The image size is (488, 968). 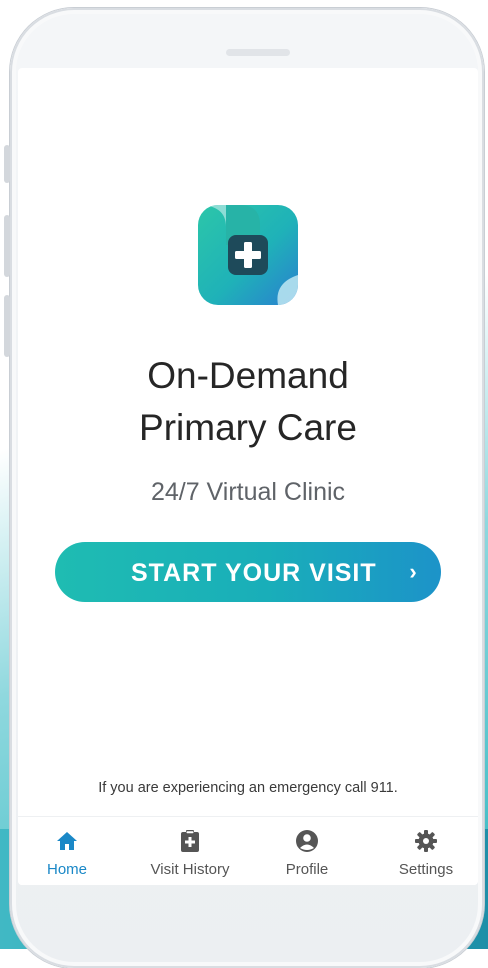 I want to click on app-subtitle: 24/7 Virtual Clinic, so click(x=248, y=492).